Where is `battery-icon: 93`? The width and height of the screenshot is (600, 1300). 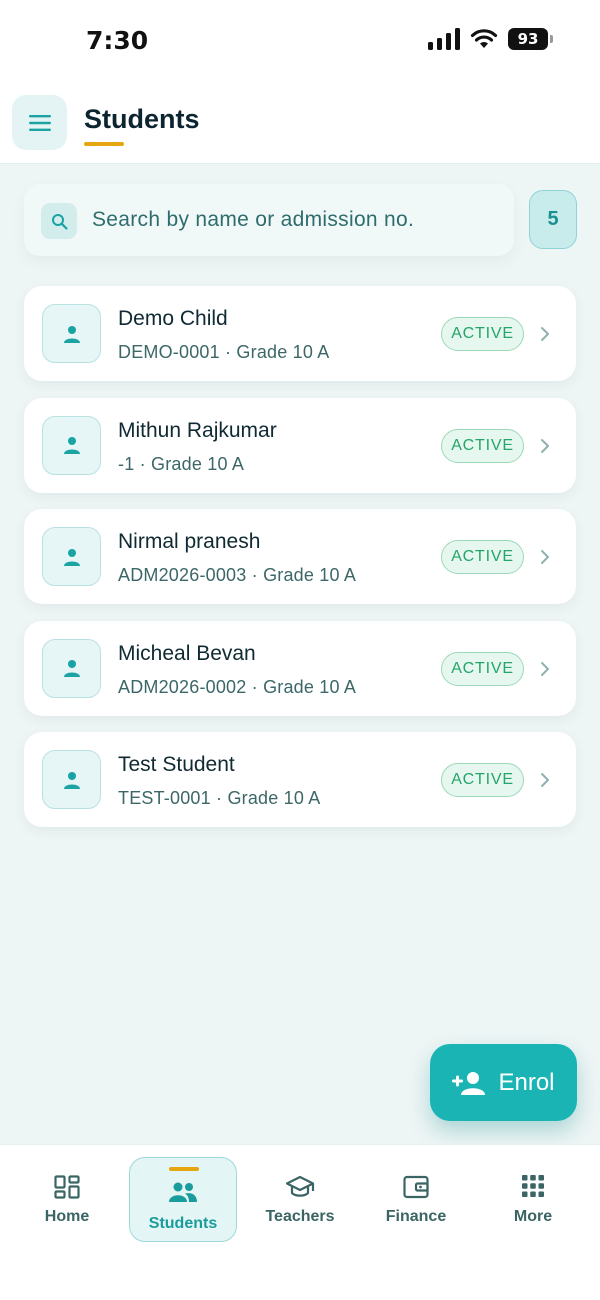 battery-icon: 93 is located at coordinates (530, 39).